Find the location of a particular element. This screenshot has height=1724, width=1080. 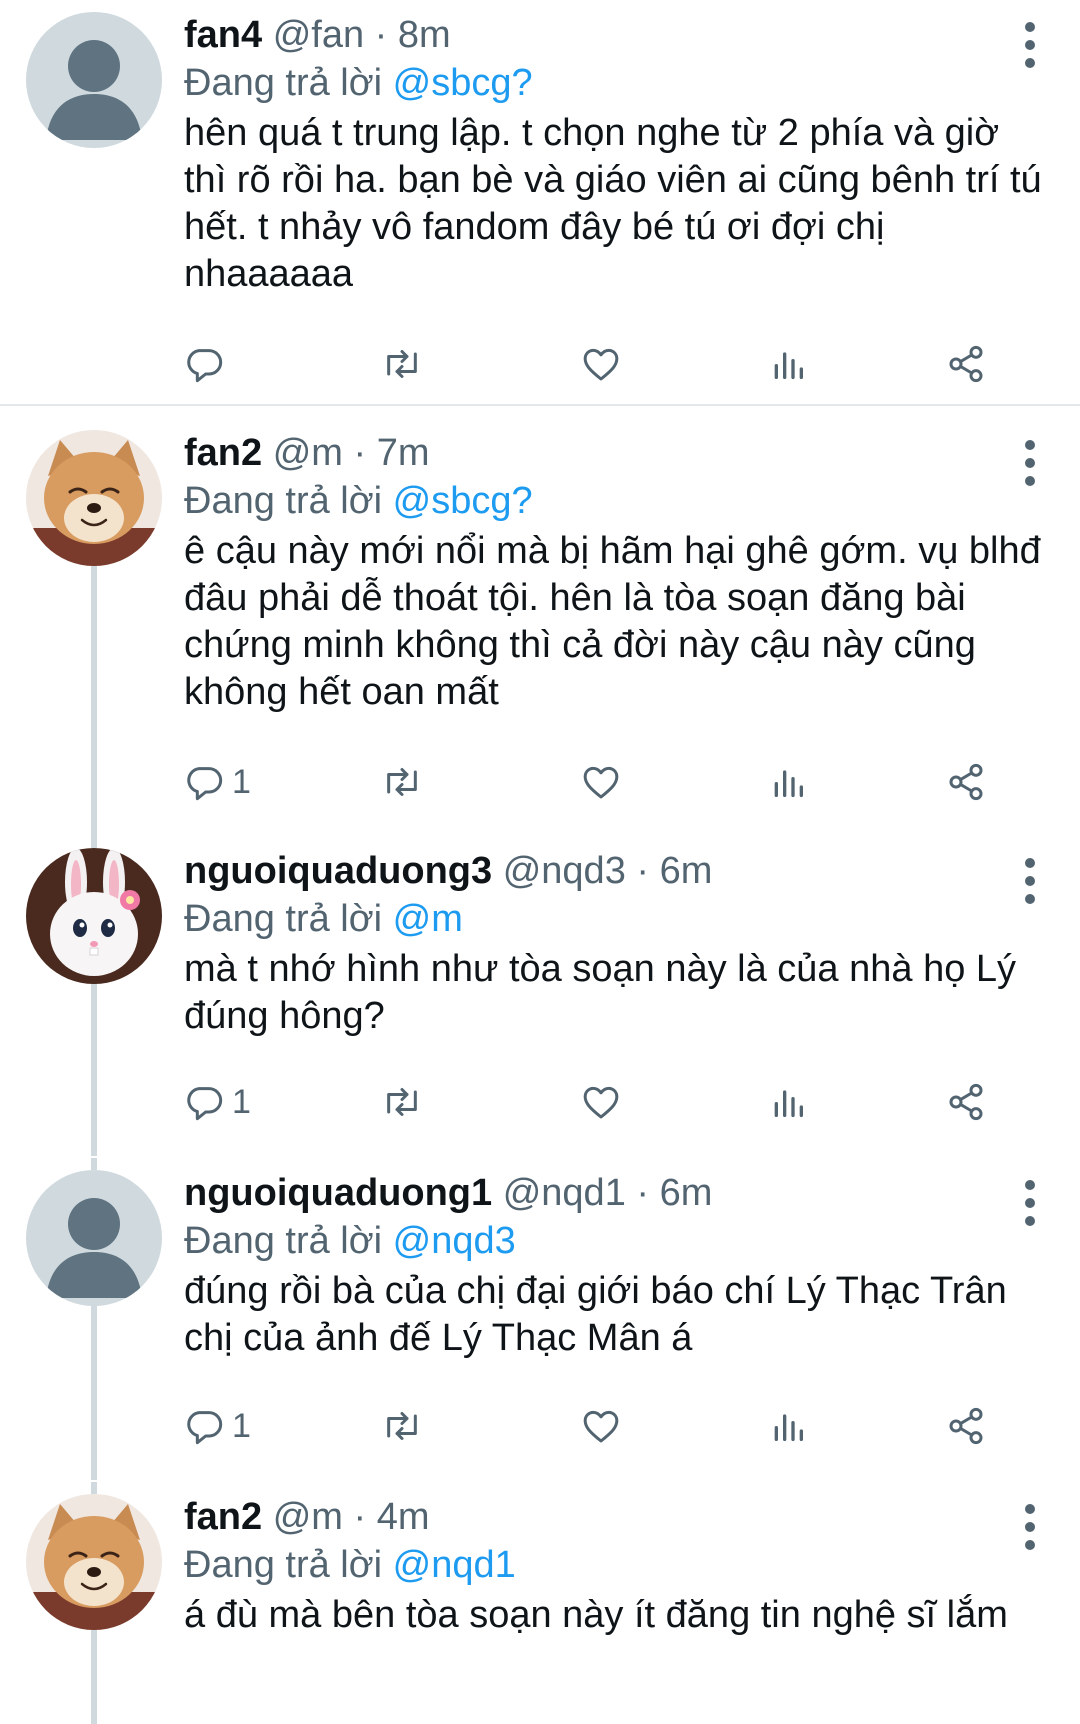

tweet-header: fan2 @m · 7m is located at coordinates (307, 453).